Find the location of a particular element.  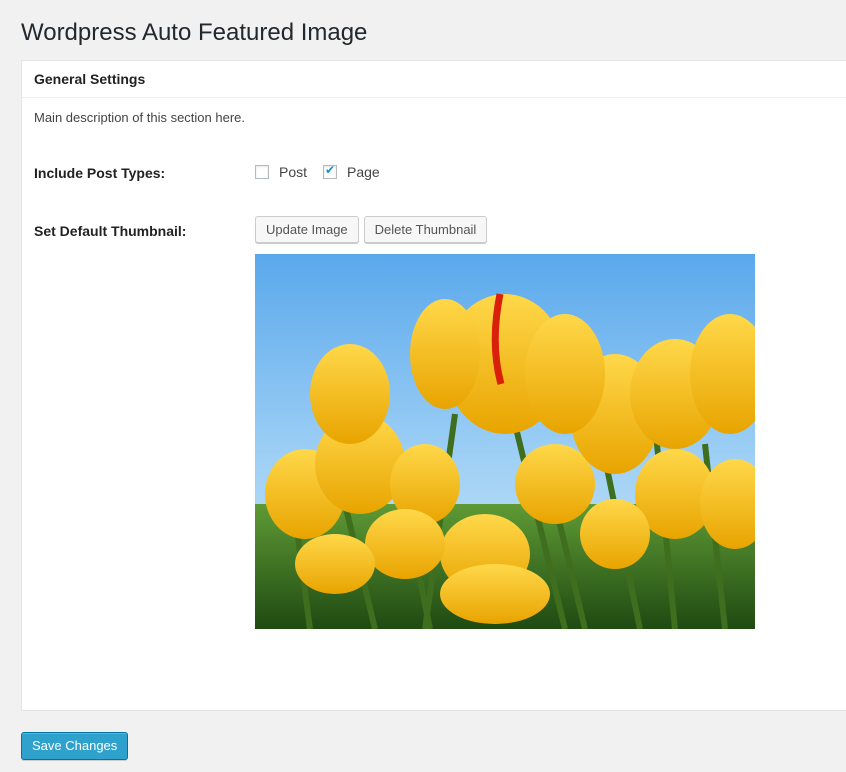

section-description: Main description of this section here. is located at coordinates (139, 117).